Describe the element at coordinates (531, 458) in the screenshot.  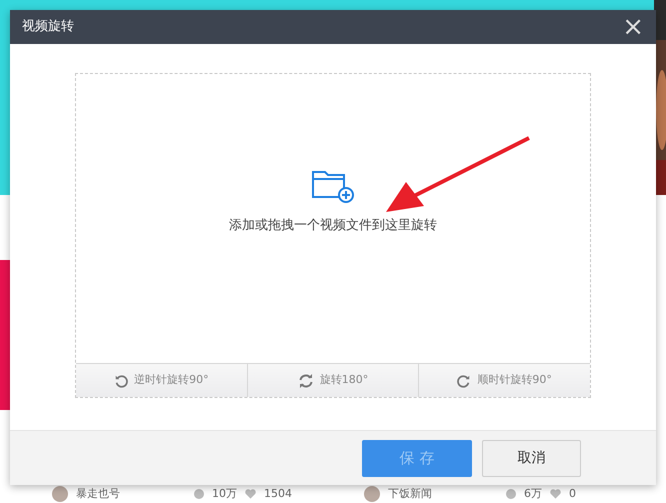
I see `cancel-button: 取消` at that location.